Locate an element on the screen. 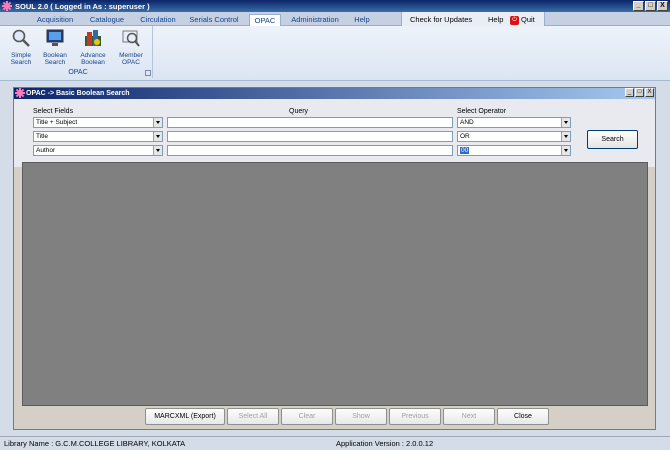  search-button: Search is located at coordinates (612, 139).